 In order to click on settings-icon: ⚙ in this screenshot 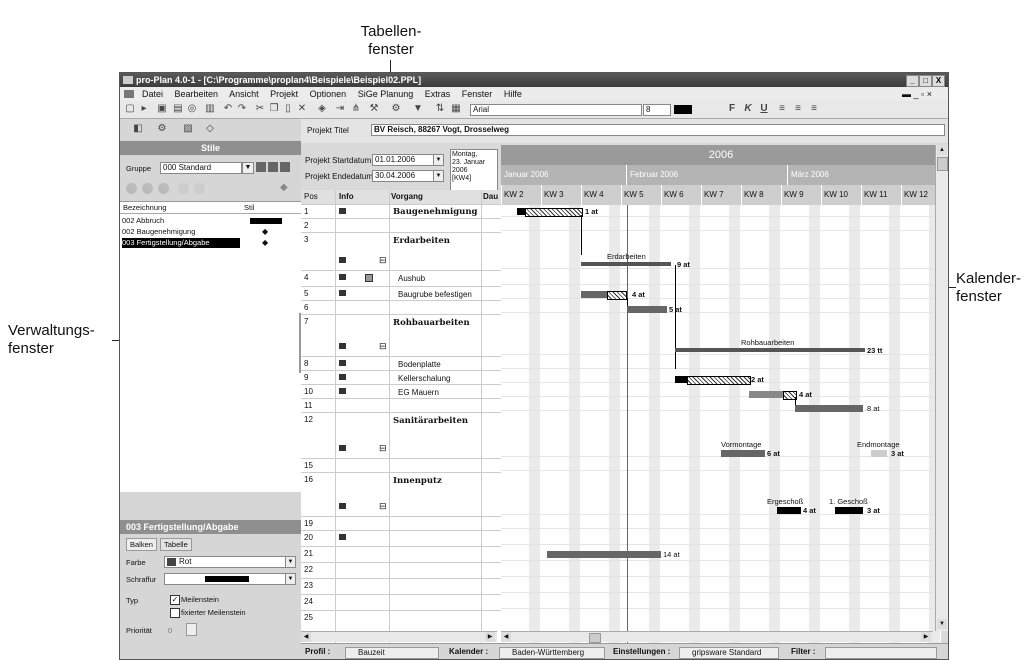, I will do `click(396, 109)`.